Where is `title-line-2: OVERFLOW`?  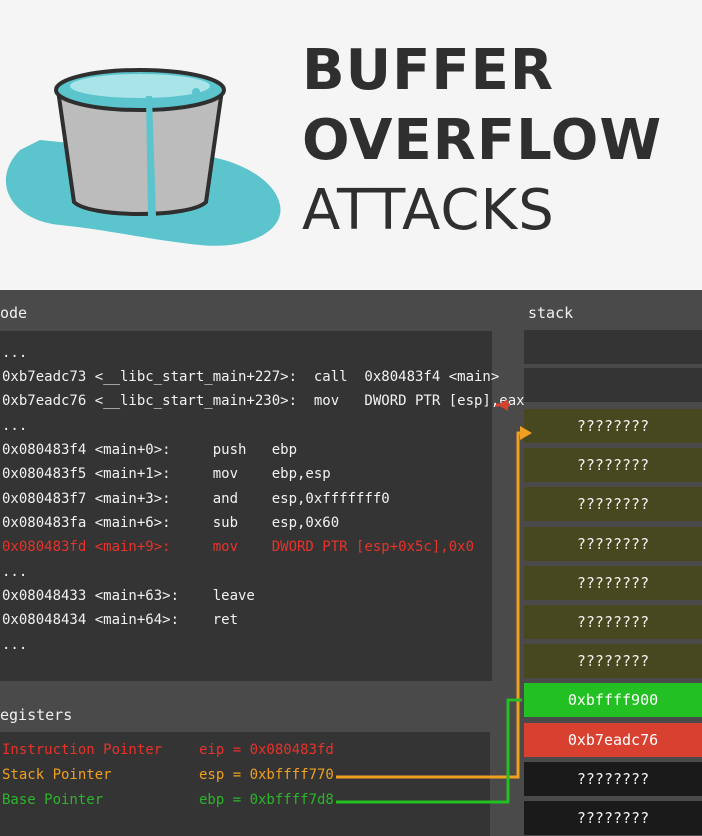
title-line-2: OVERFLOW is located at coordinates (482, 140).